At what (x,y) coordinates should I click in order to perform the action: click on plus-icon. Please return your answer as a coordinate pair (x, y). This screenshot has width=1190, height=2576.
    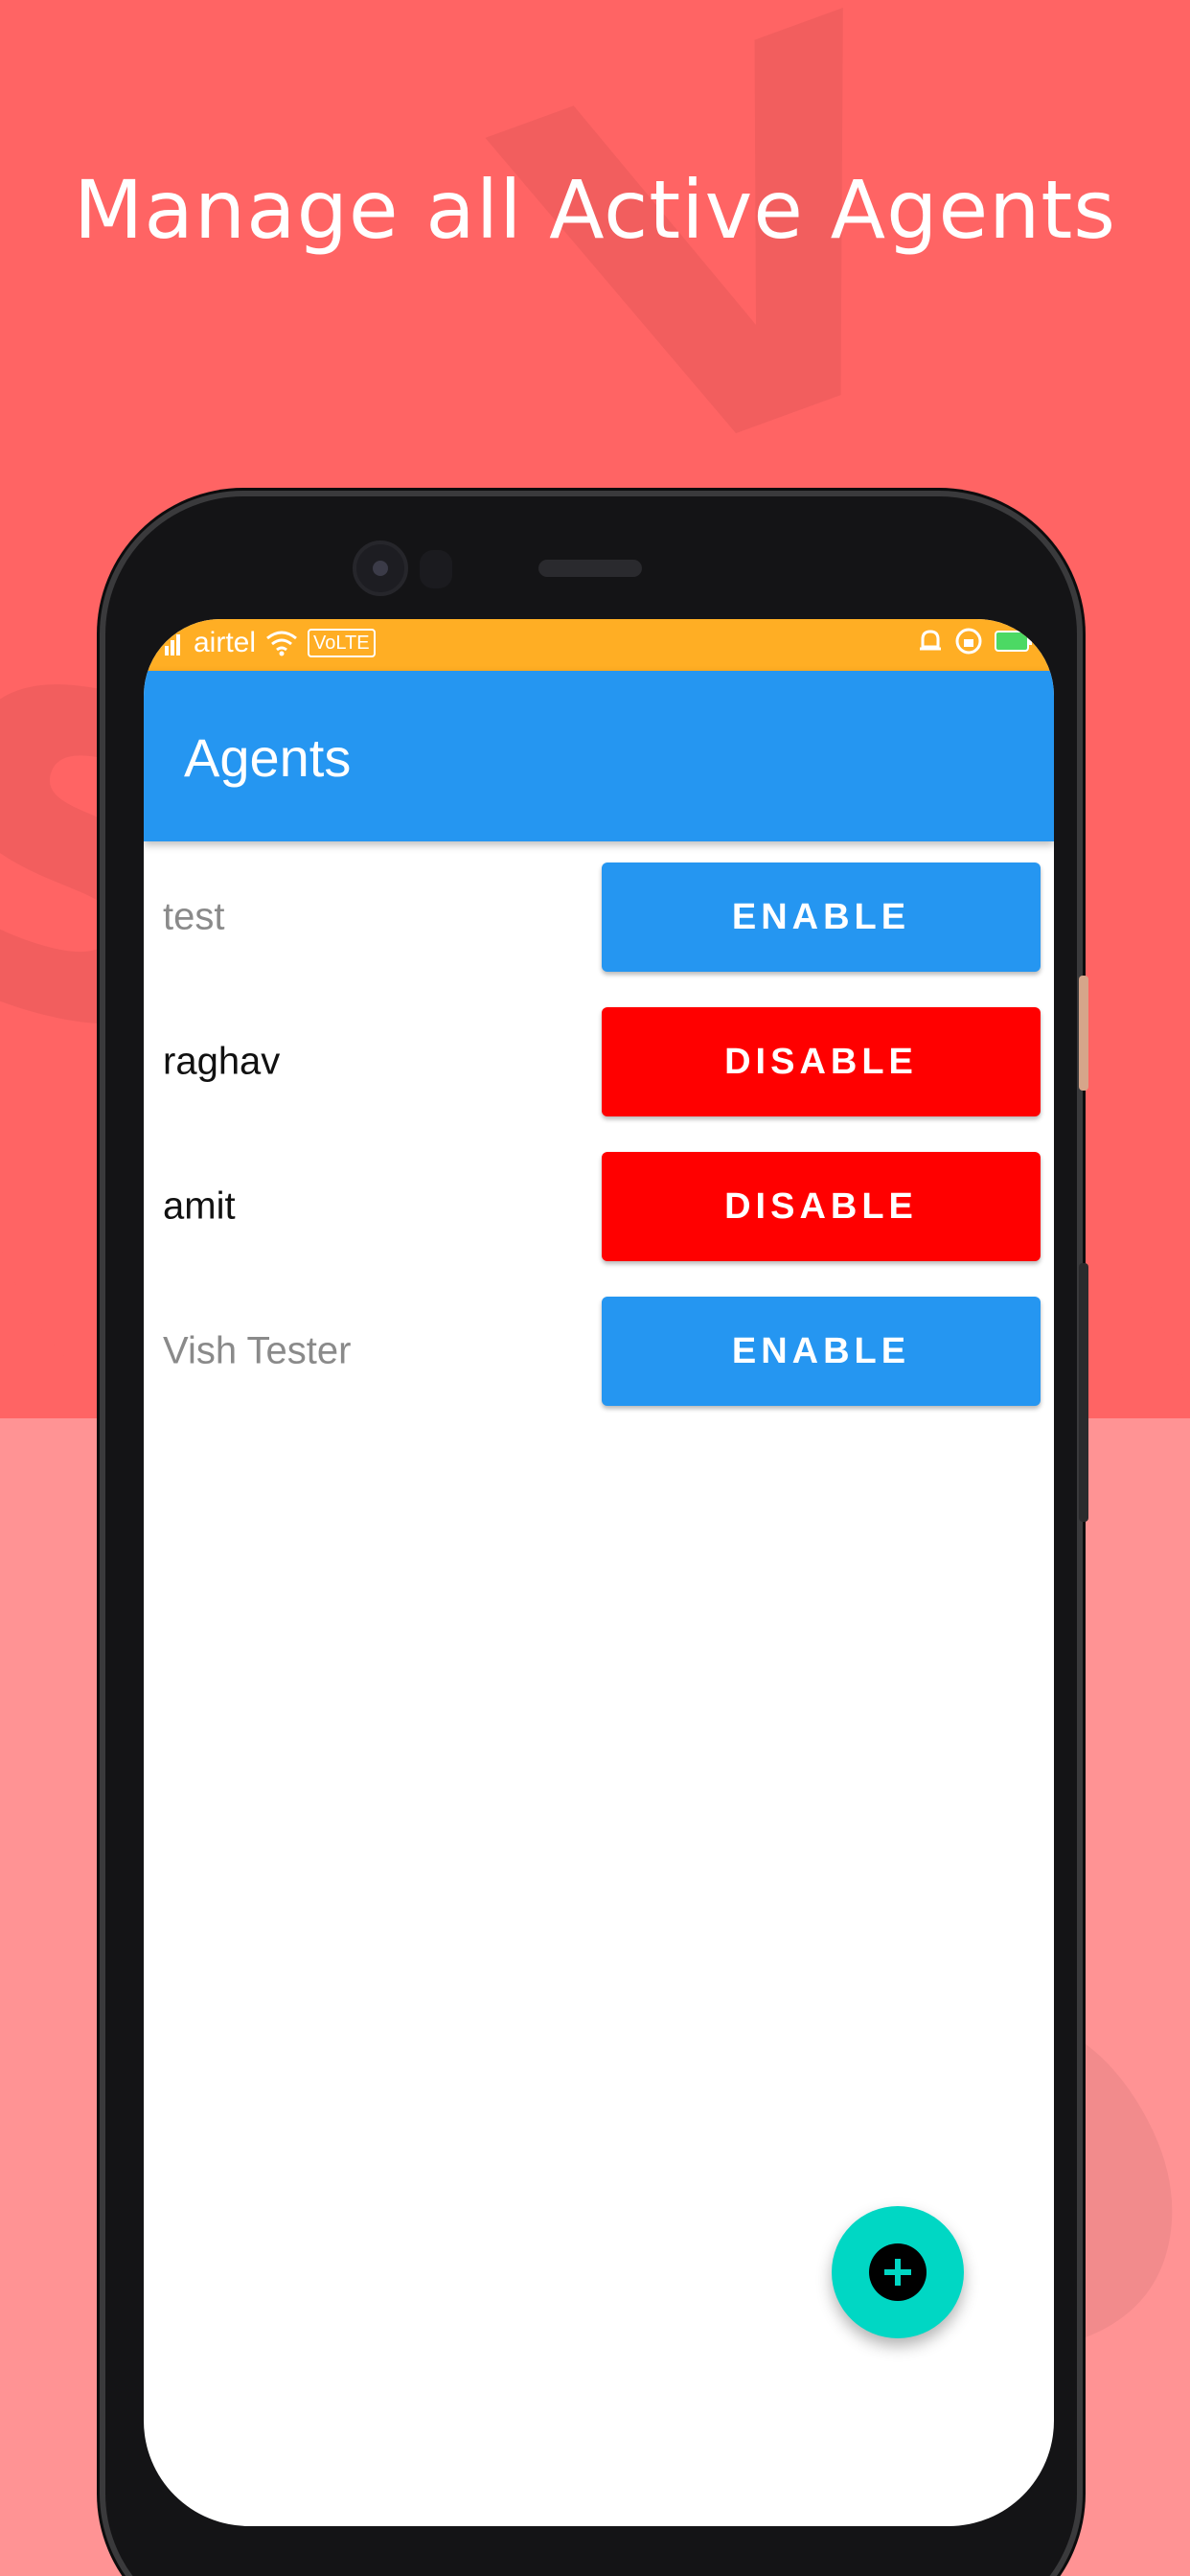
    Looking at the image, I should click on (898, 2272).